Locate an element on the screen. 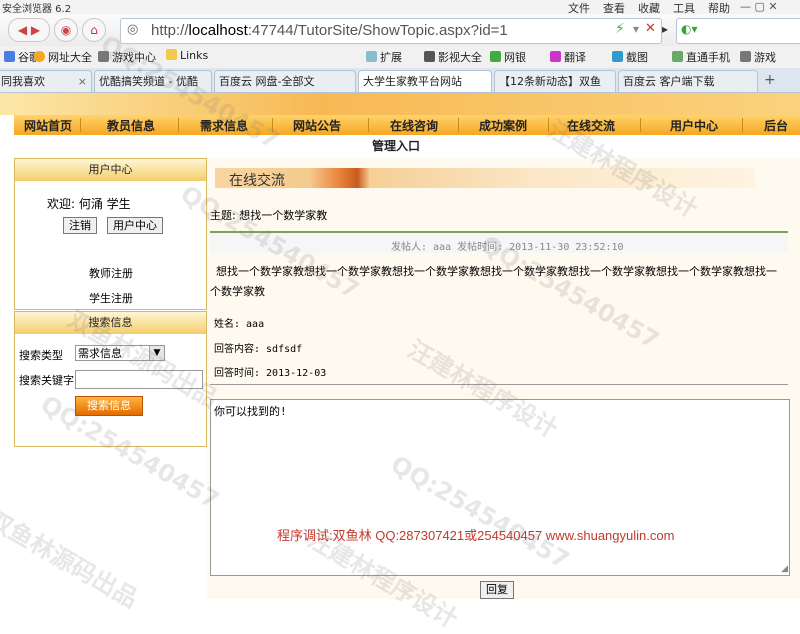 Image resolution: width=800 pixels, height=634 pixels. nav-admin: 后台 is located at coordinates (776, 125).